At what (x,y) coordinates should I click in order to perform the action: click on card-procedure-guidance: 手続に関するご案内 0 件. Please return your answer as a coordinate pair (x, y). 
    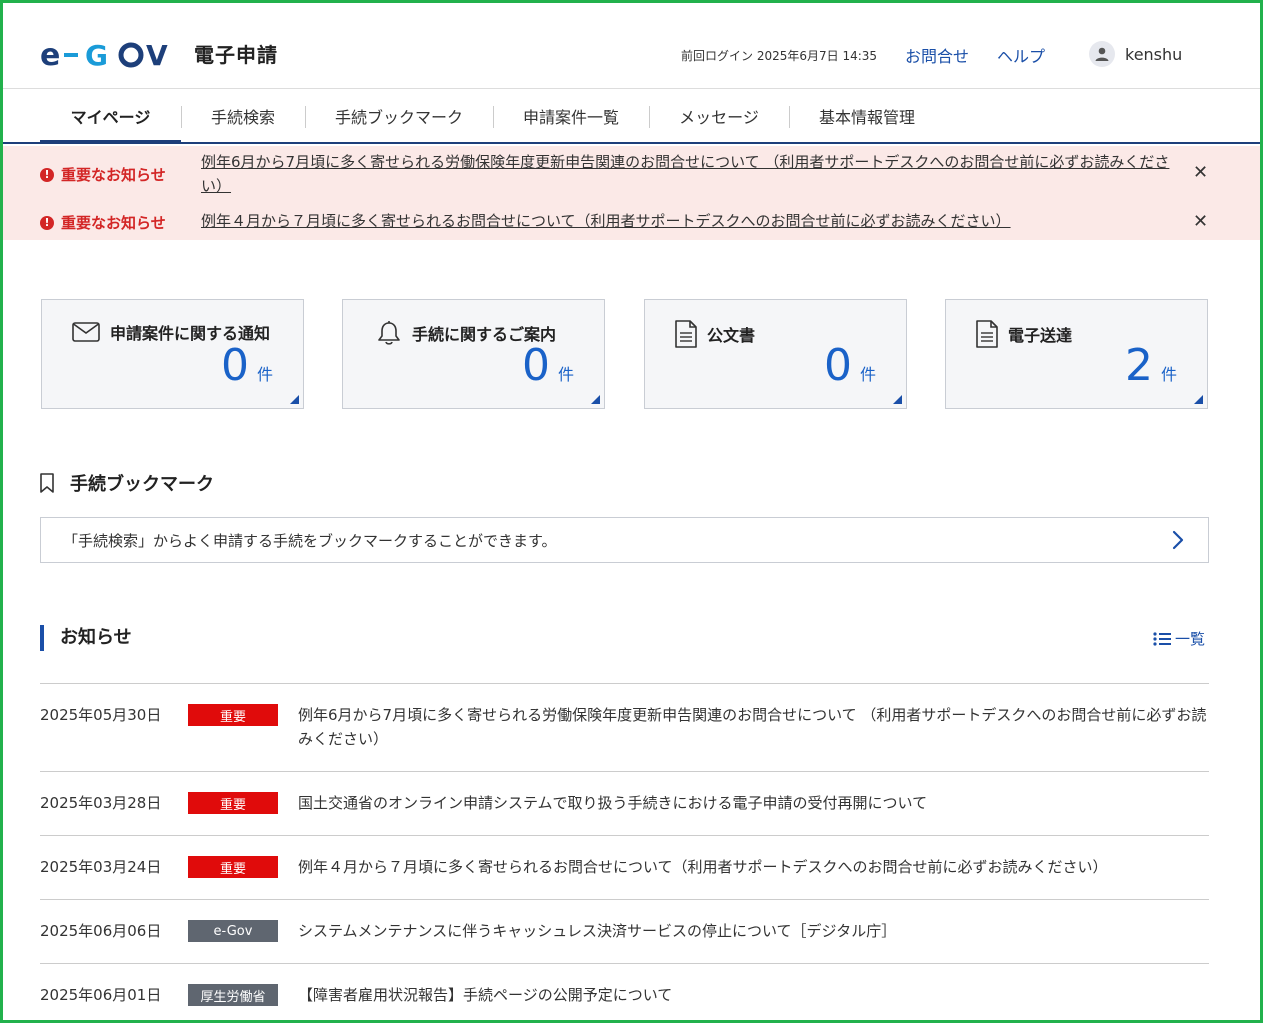
    Looking at the image, I should click on (473, 354).